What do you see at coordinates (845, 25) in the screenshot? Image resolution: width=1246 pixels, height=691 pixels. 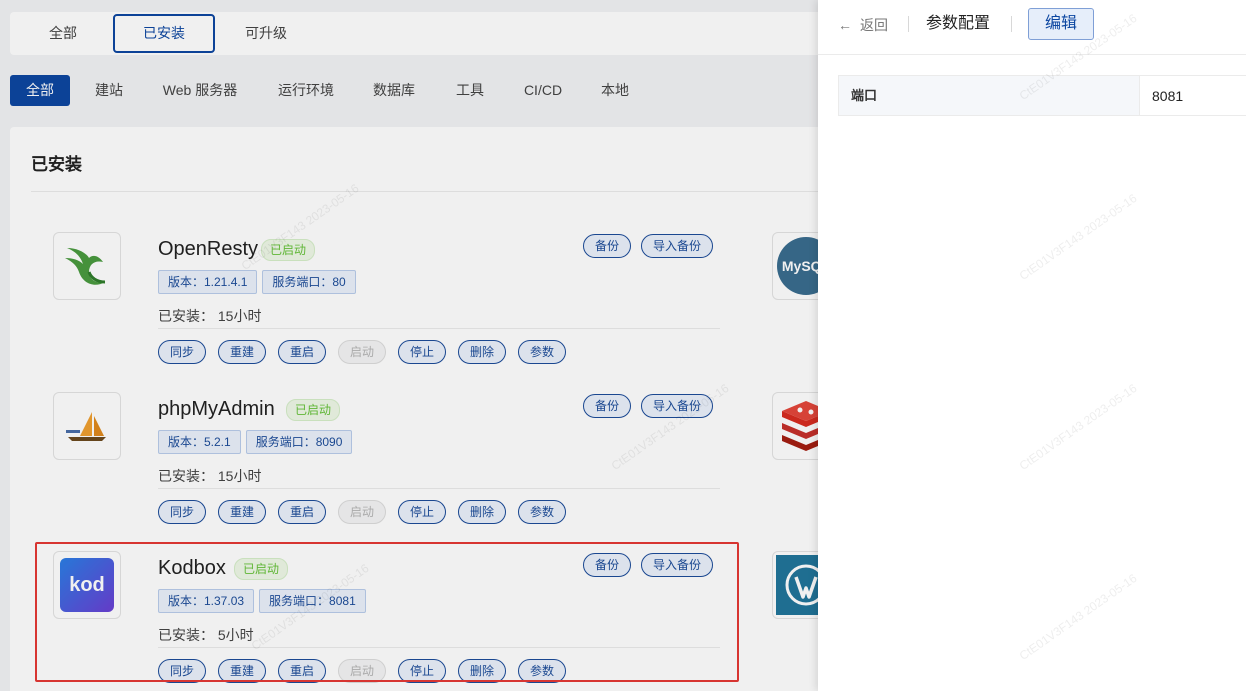 I see `arrow-left-icon: ←` at bounding box center [845, 25].